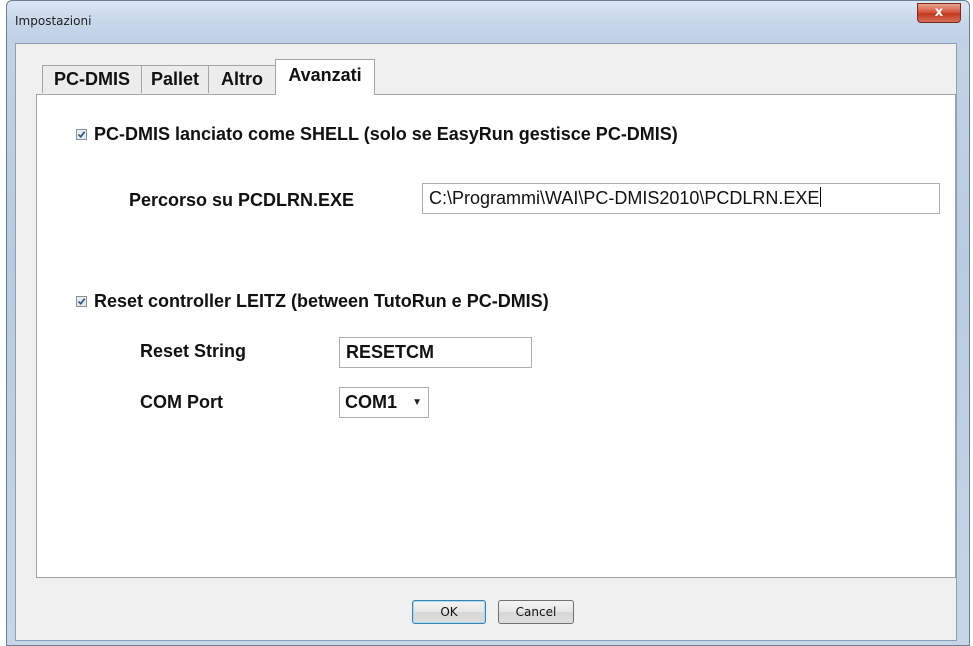  I want to click on cancel-button: Cancel, so click(536, 612).